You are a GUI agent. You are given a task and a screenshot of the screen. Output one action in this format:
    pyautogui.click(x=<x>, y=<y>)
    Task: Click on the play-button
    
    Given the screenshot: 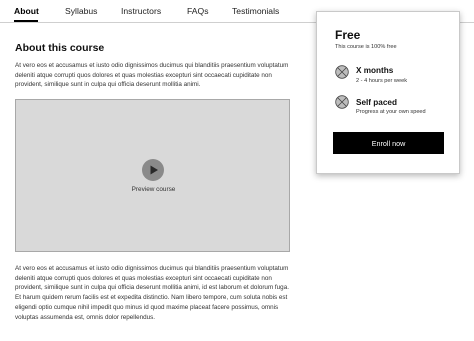 What is the action you would take?
    pyautogui.click(x=153, y=170)
    